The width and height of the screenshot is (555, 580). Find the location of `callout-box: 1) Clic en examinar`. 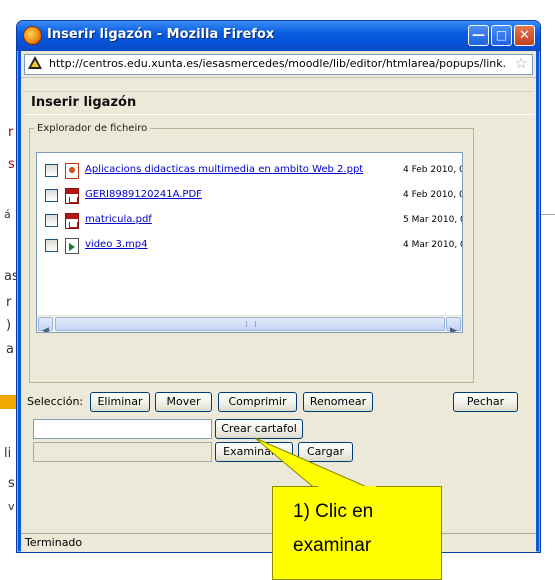

callout-box: 1) Clic en examinar is located at coordinates (357, 533).